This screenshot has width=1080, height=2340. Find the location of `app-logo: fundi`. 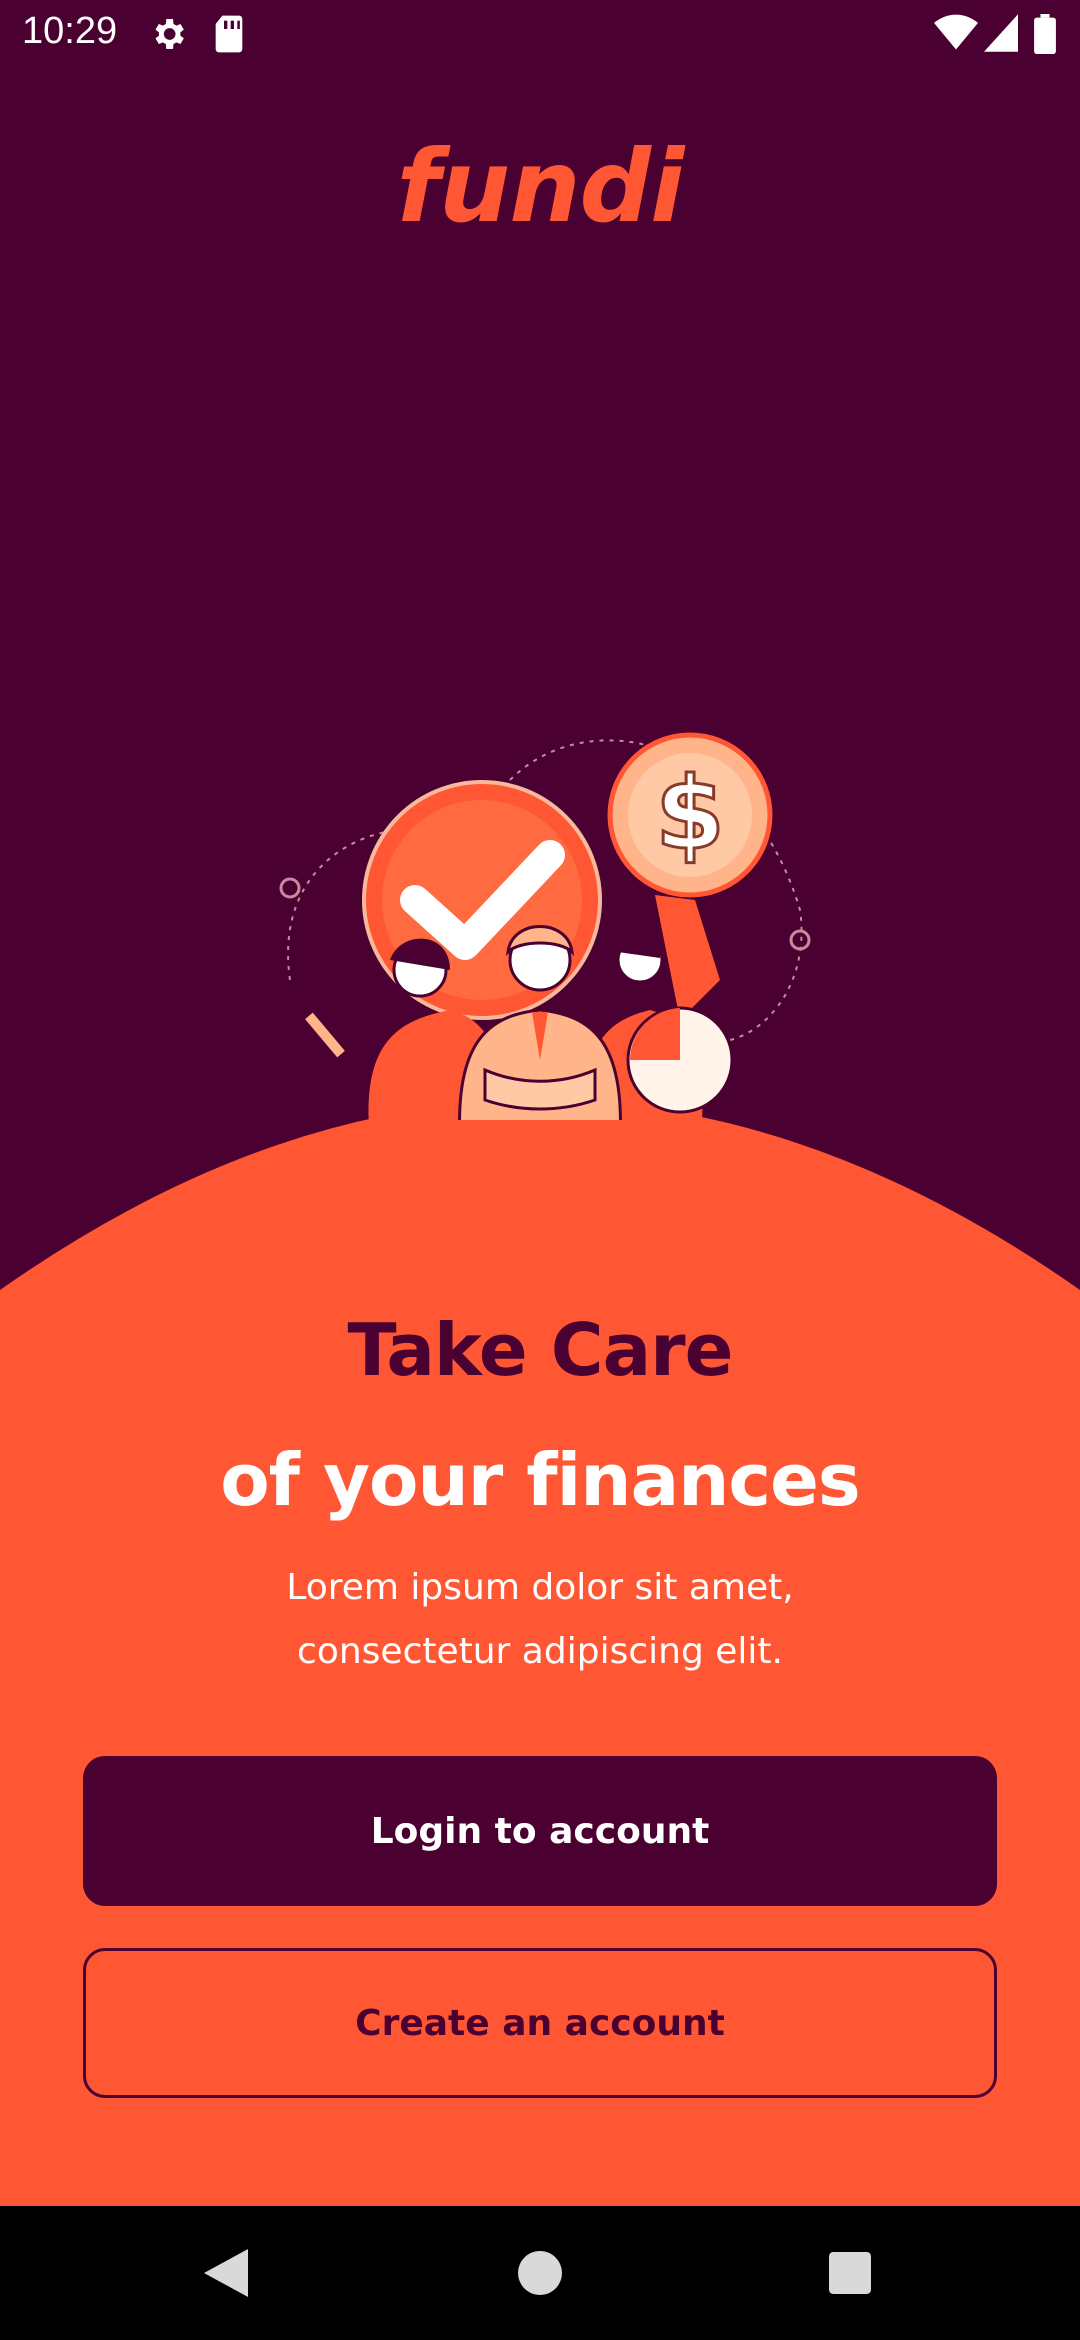

app-logo: fundi is located at coordinates (540, 186).